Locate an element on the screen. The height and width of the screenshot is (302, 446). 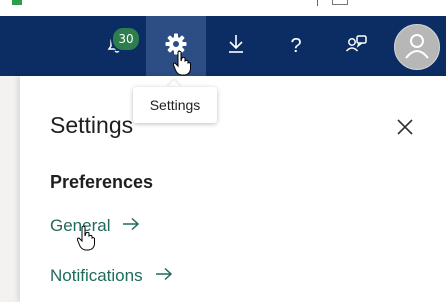
download-icon is located at coordinates (236, 46).